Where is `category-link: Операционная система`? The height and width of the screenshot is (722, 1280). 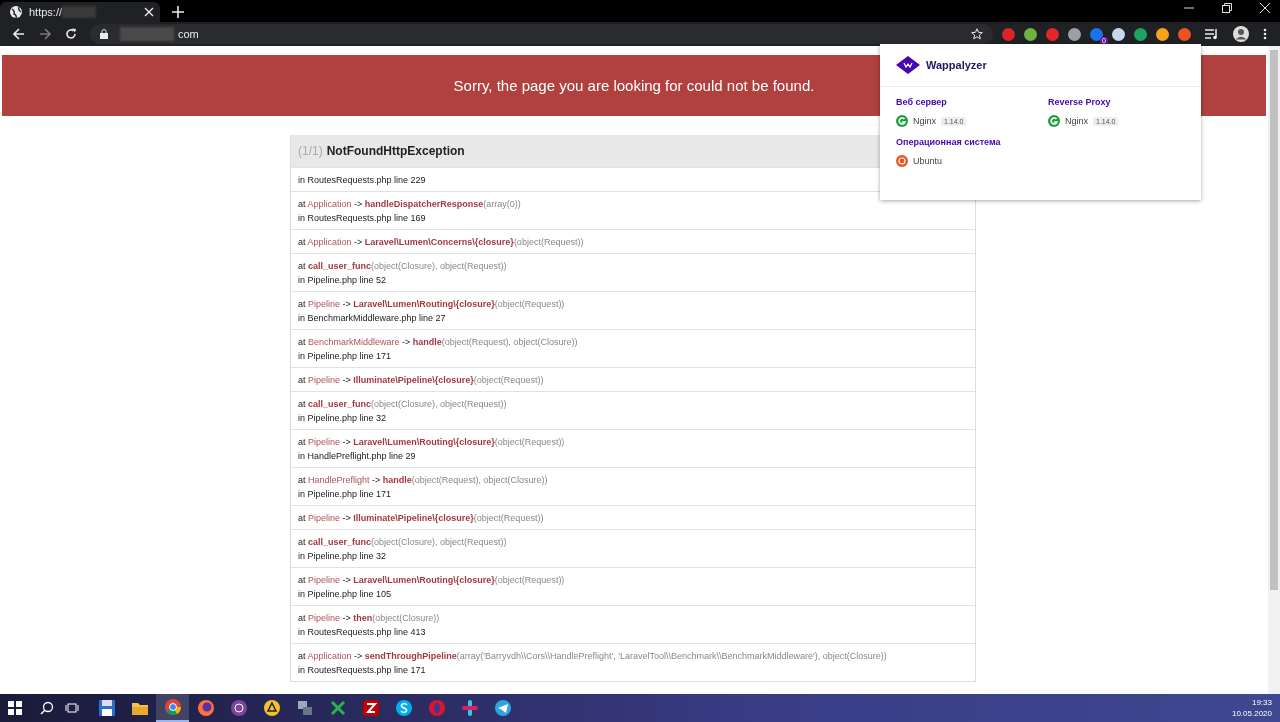 category-link: Операционная система is located at coordinates (972, 142).